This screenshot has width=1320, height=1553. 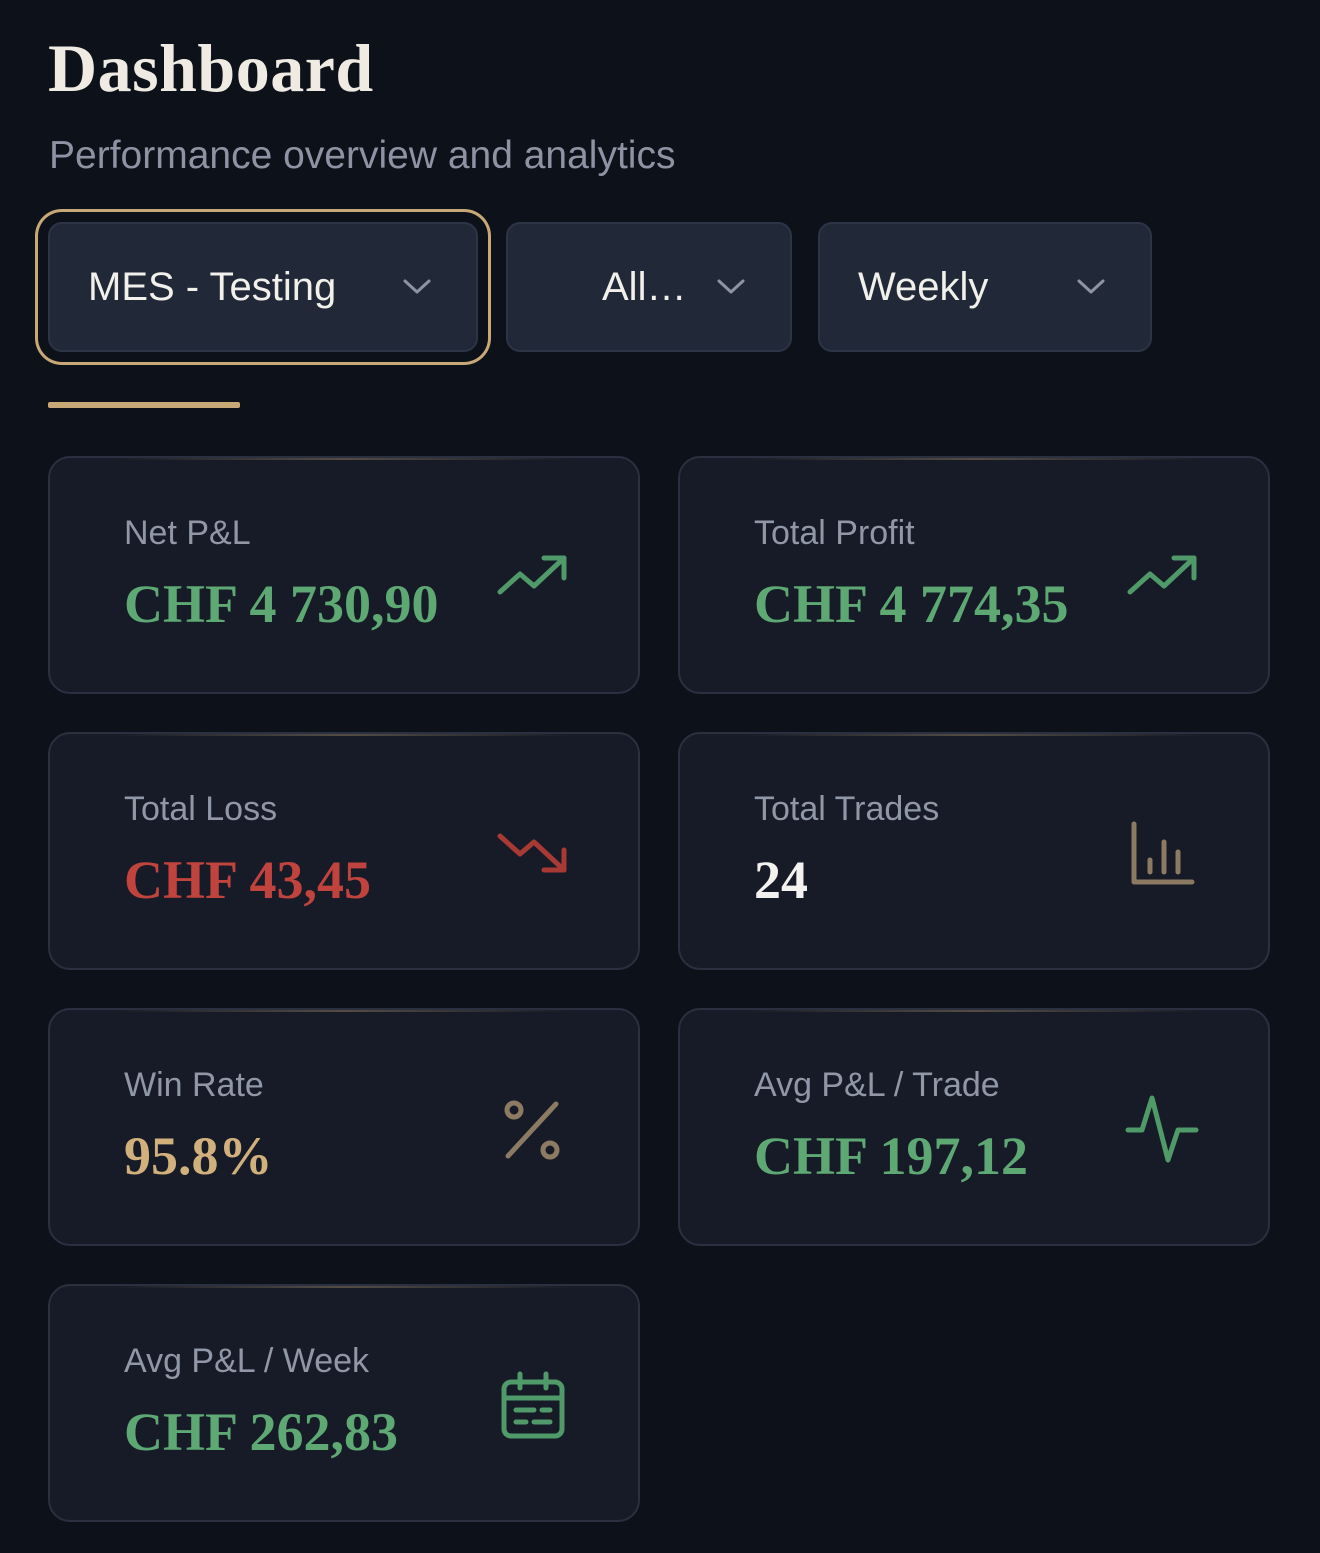 I want to click on stat-card-avg-pnl-trade: Avg P&L / Trade CHF 197,12, so click(x=974, y=1127).